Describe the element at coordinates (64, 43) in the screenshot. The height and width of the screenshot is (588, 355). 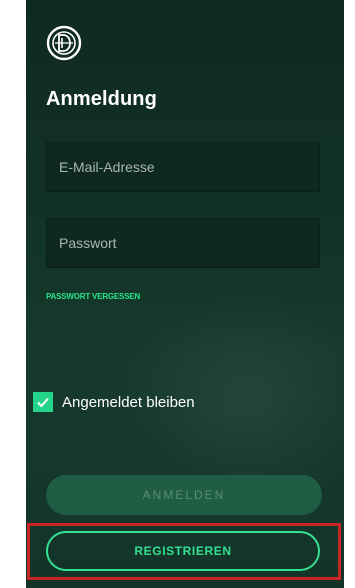
I see `dfb-logo-icon` at that location.